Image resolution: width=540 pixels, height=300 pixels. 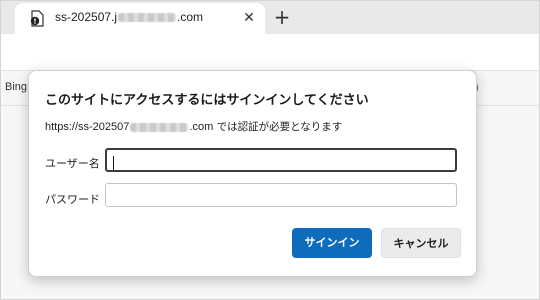 What do you see at coordinates (270, 52) in the screenshot?
I see `address-bar` at bounding box center [270, 52].